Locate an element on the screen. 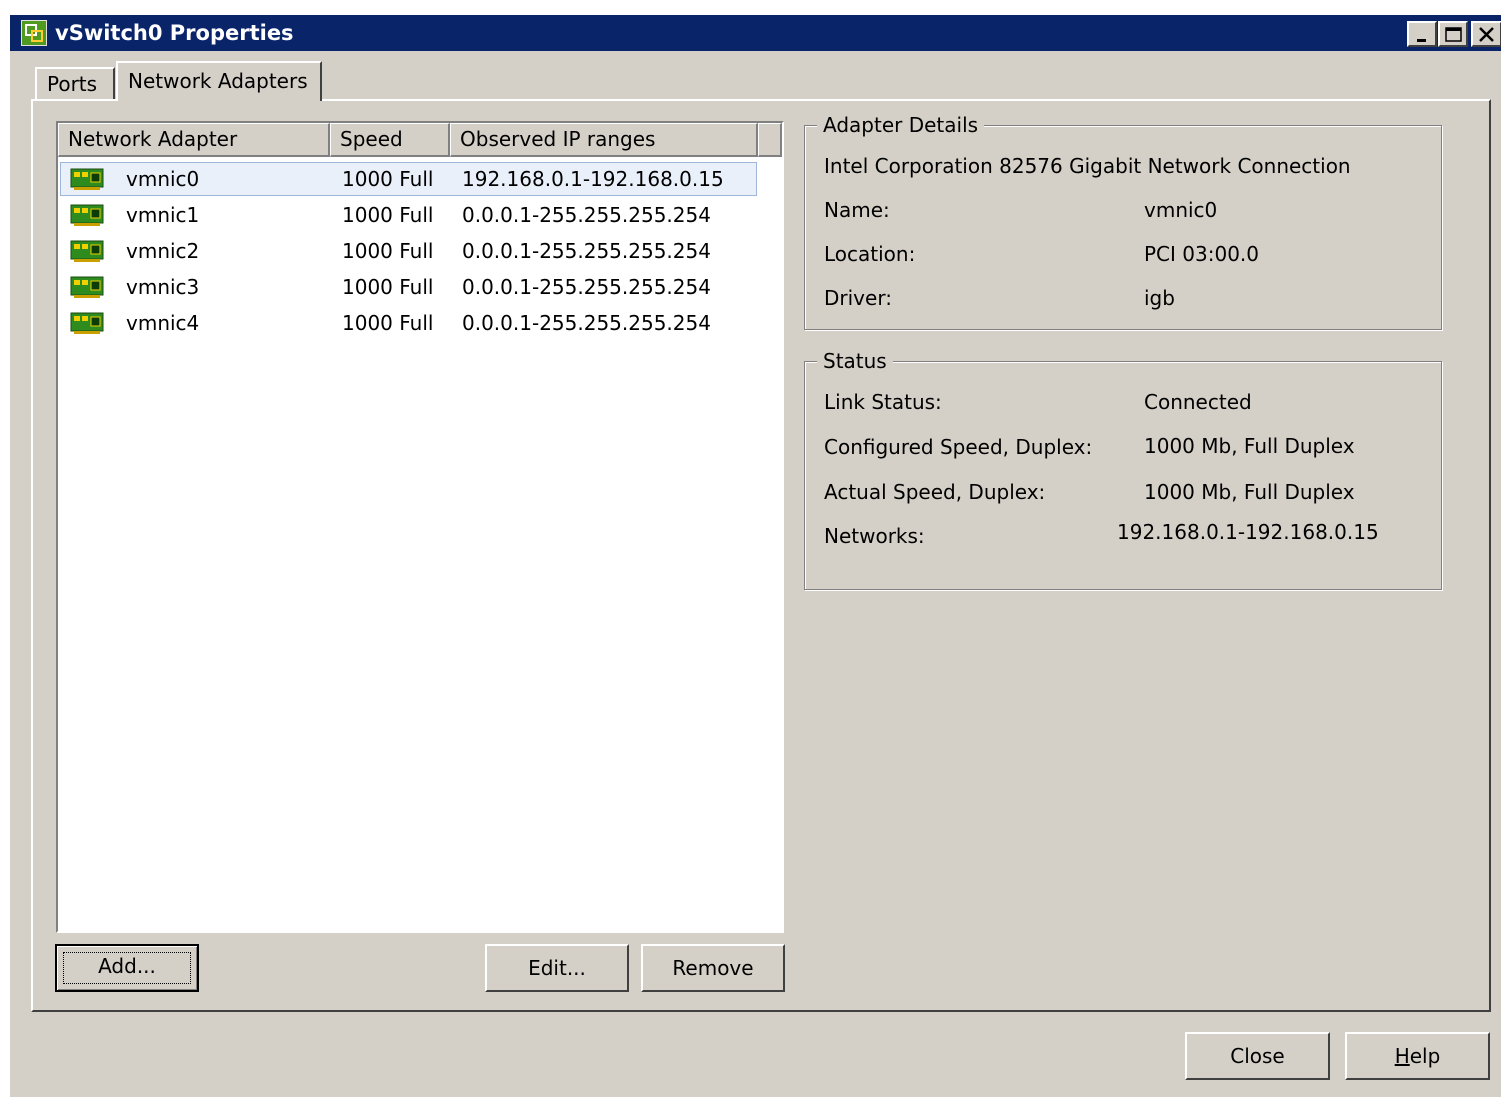  adapter-name: vmnic3 is located at coordinates (163, 287).